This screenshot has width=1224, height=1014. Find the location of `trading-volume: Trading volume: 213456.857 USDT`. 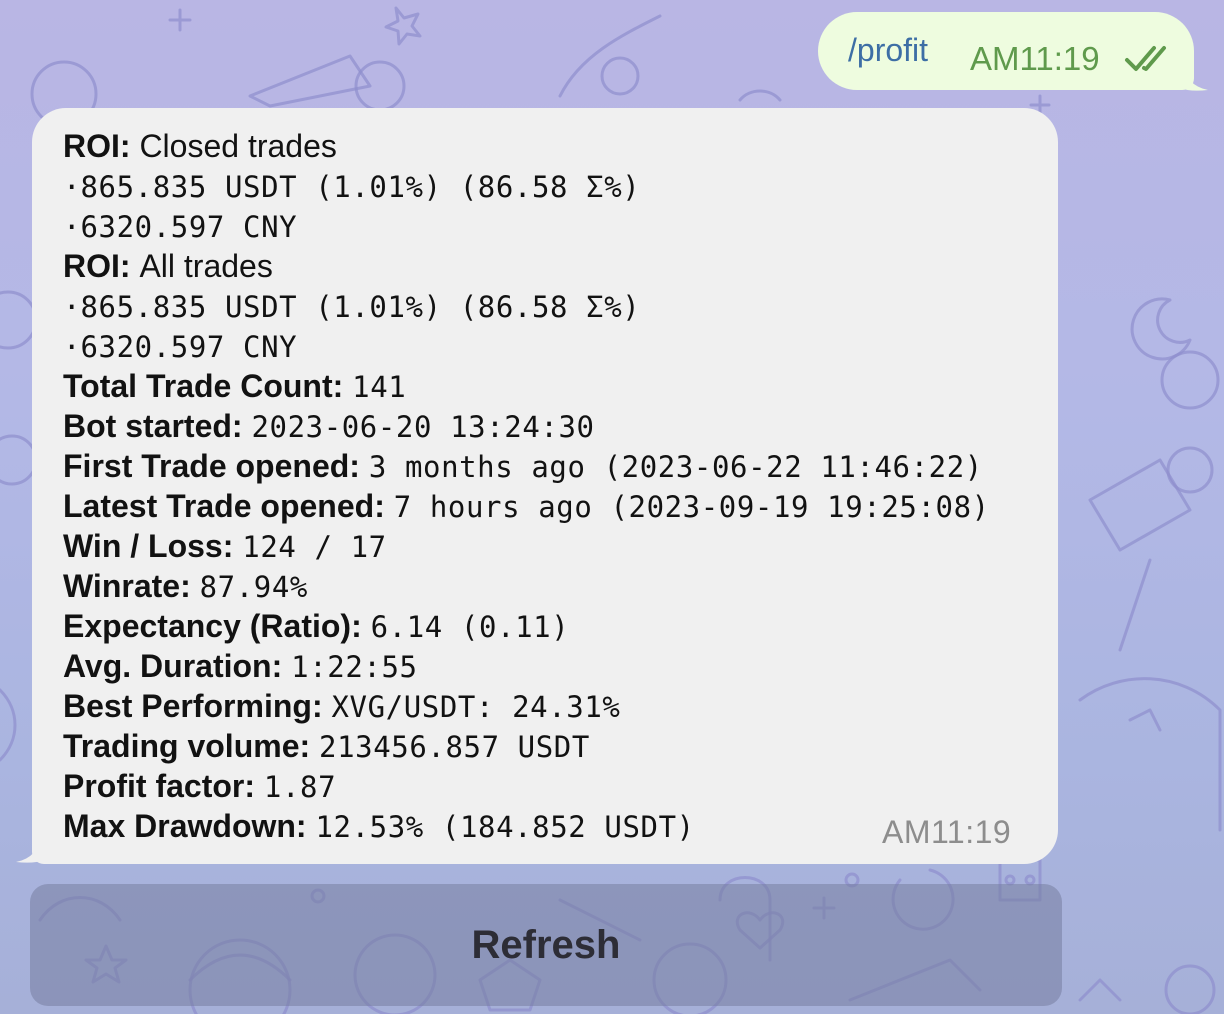

trading-volume: Trading volume: 213456.857 USDT is located at coordinates (326, 746).